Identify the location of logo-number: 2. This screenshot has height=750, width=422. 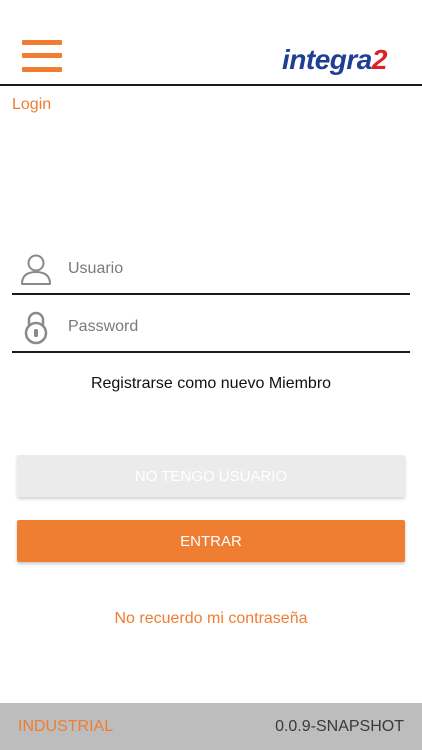
(379, 59).